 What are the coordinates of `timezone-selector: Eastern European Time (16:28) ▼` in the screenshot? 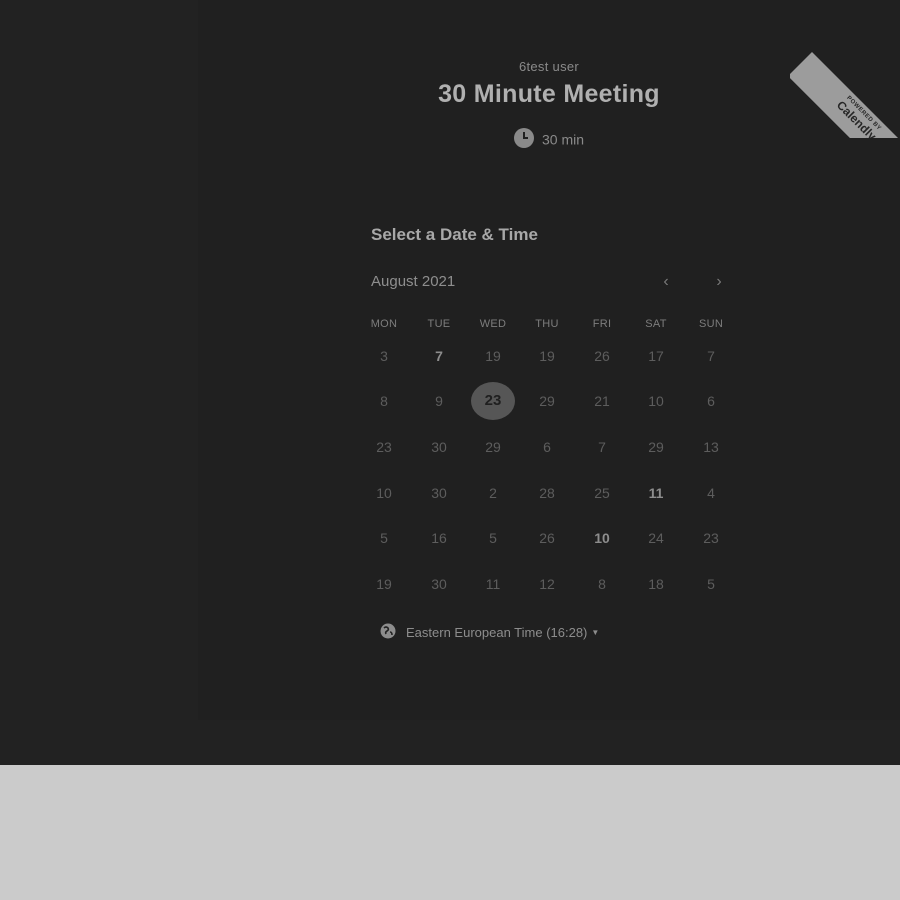 It's located at (489, 632).